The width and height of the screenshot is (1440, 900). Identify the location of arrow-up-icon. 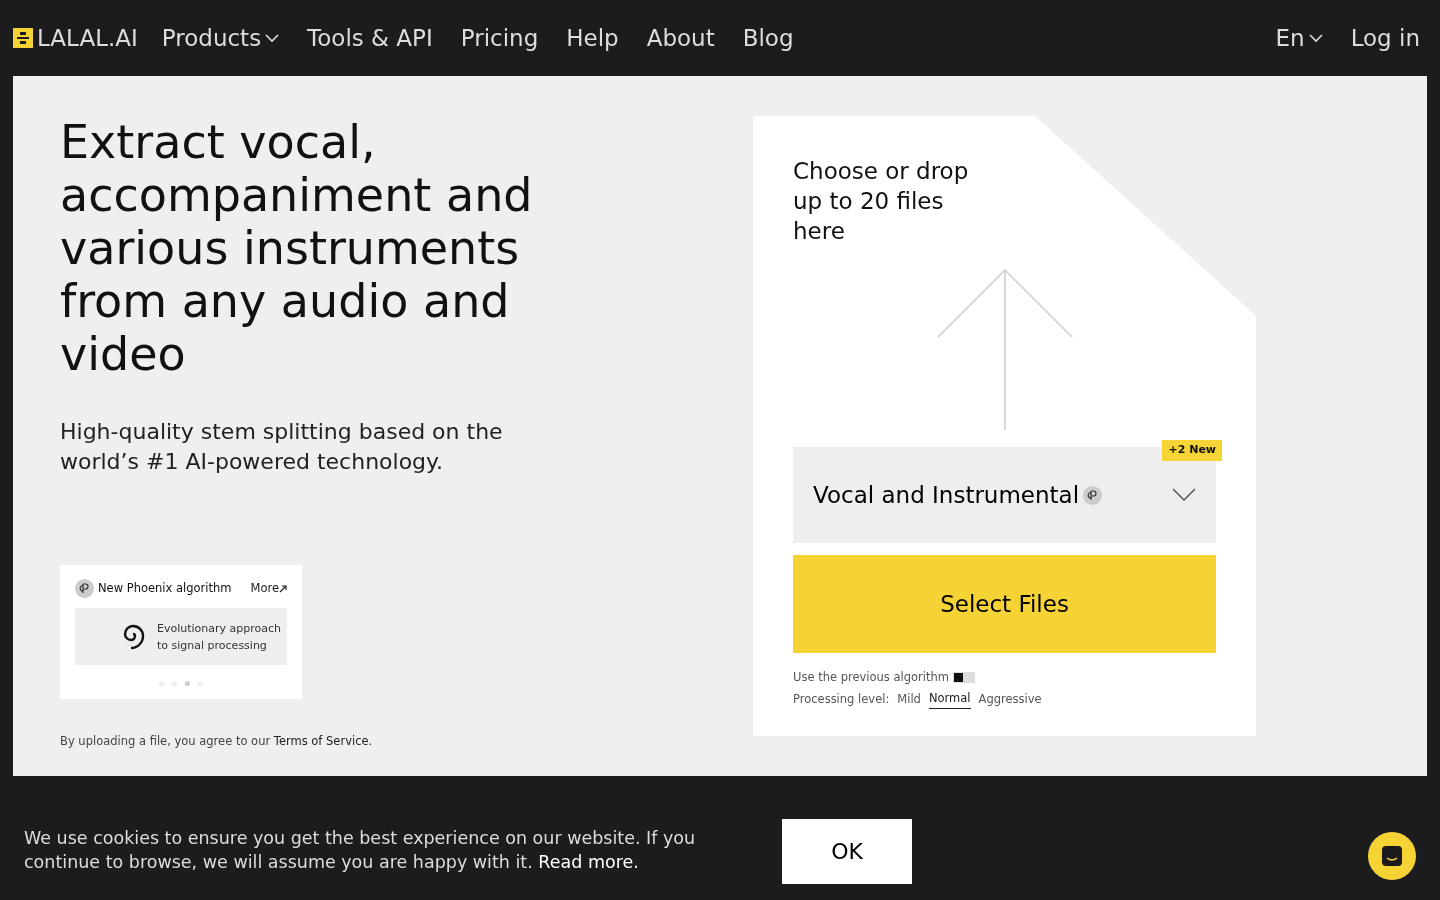
(1004, 349).